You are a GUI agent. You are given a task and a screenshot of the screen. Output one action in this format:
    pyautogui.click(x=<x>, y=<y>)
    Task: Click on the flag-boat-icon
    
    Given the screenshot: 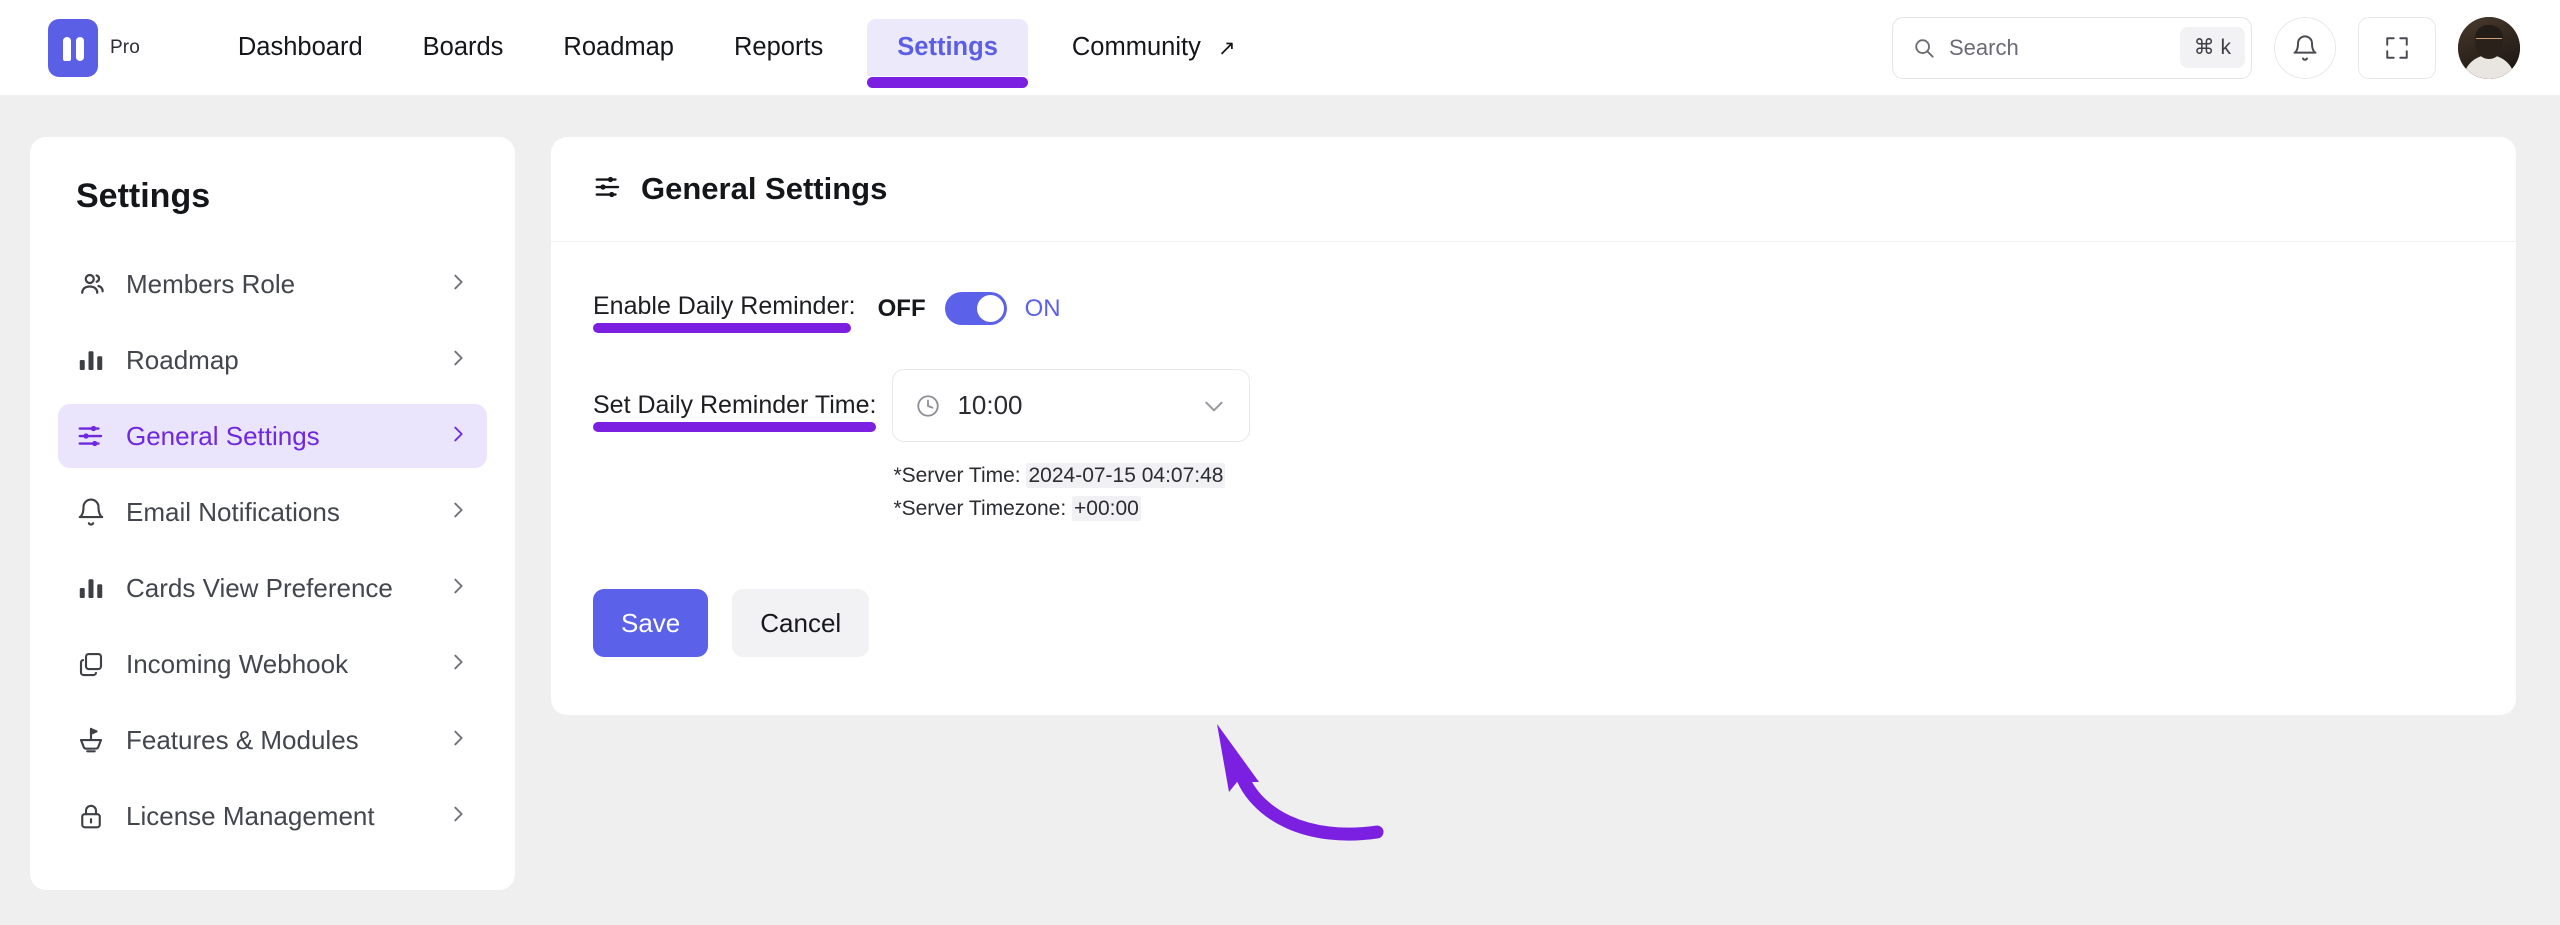 What is the action you would take?
    pyautogui.click(x=91, y=740)
    